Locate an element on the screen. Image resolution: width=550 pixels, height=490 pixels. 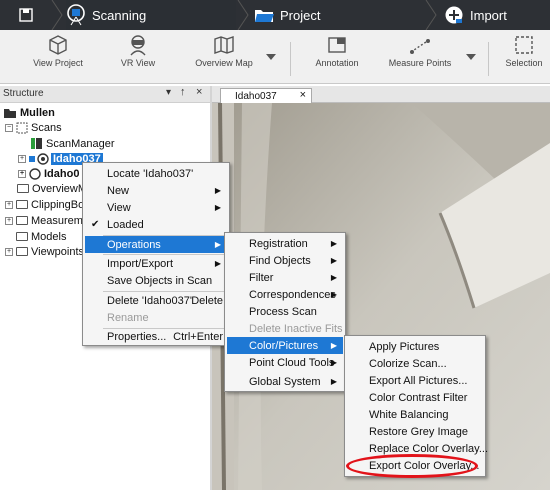
scan-icon is located at coordinates (43, 158).